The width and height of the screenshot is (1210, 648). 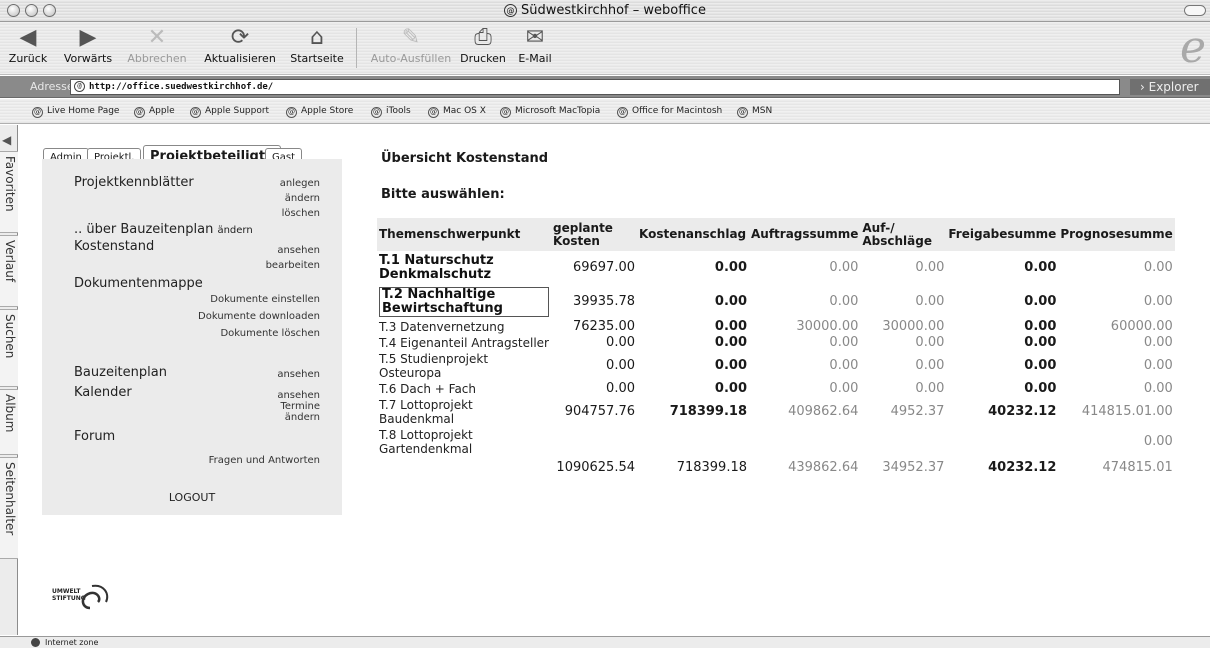 What do you see at coordinates (319, 112) in the screenshot?
I see `favorite-link: @ Apple Store` at bounding box center [319, 112].